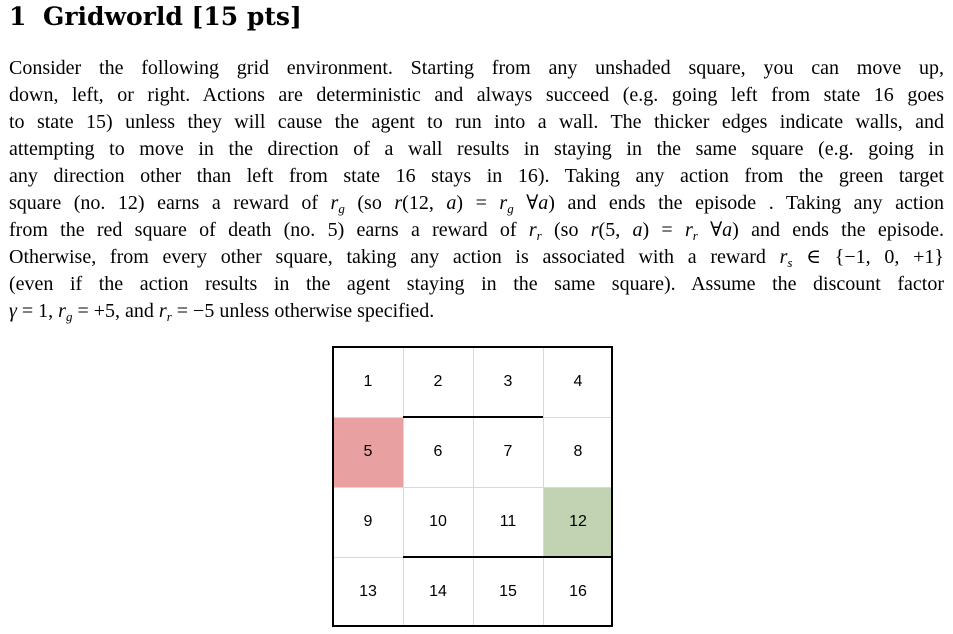 This screenshot has width=953, height=634. Describe the element at coordinates (578, 592) in the screenshot. I see `grid-cell-16: 16` at that location.